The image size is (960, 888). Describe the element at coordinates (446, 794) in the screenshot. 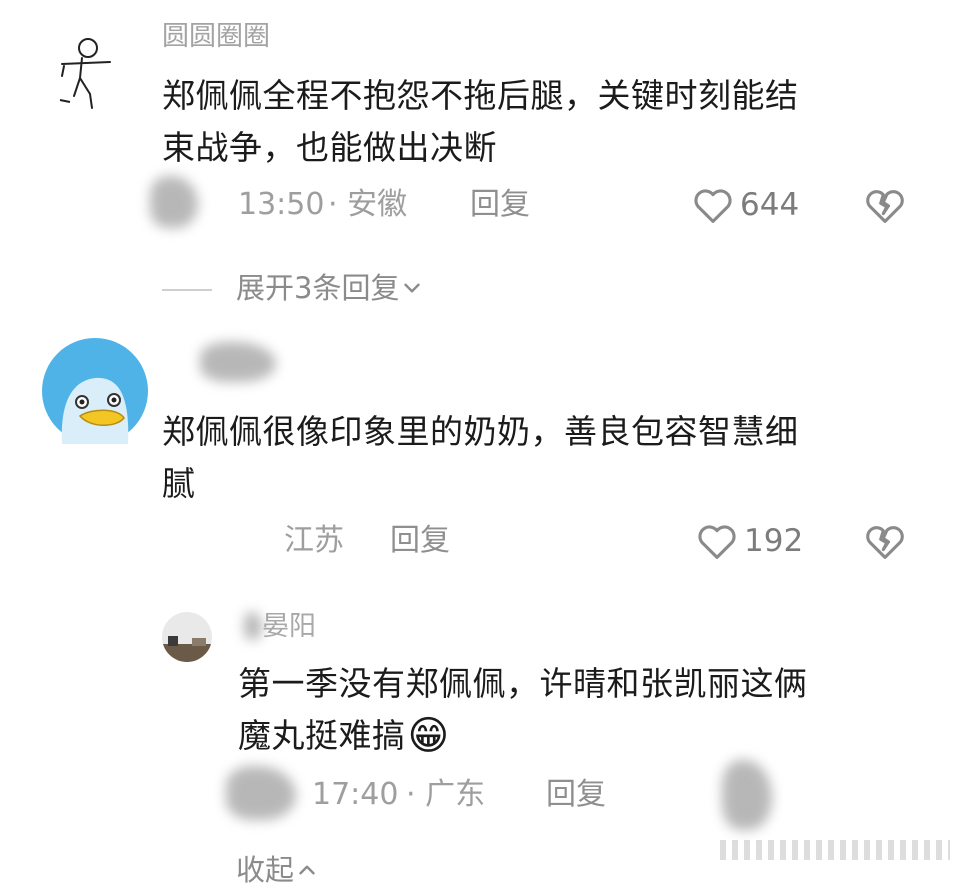

I see `location: · 广东` at that location.